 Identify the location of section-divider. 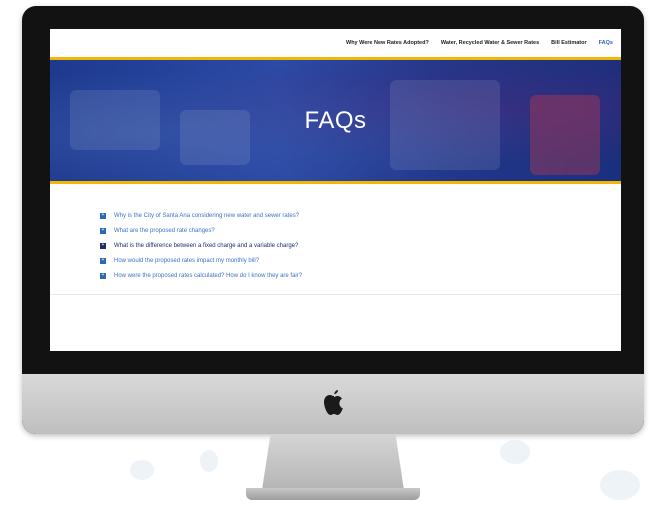
(335, 294).